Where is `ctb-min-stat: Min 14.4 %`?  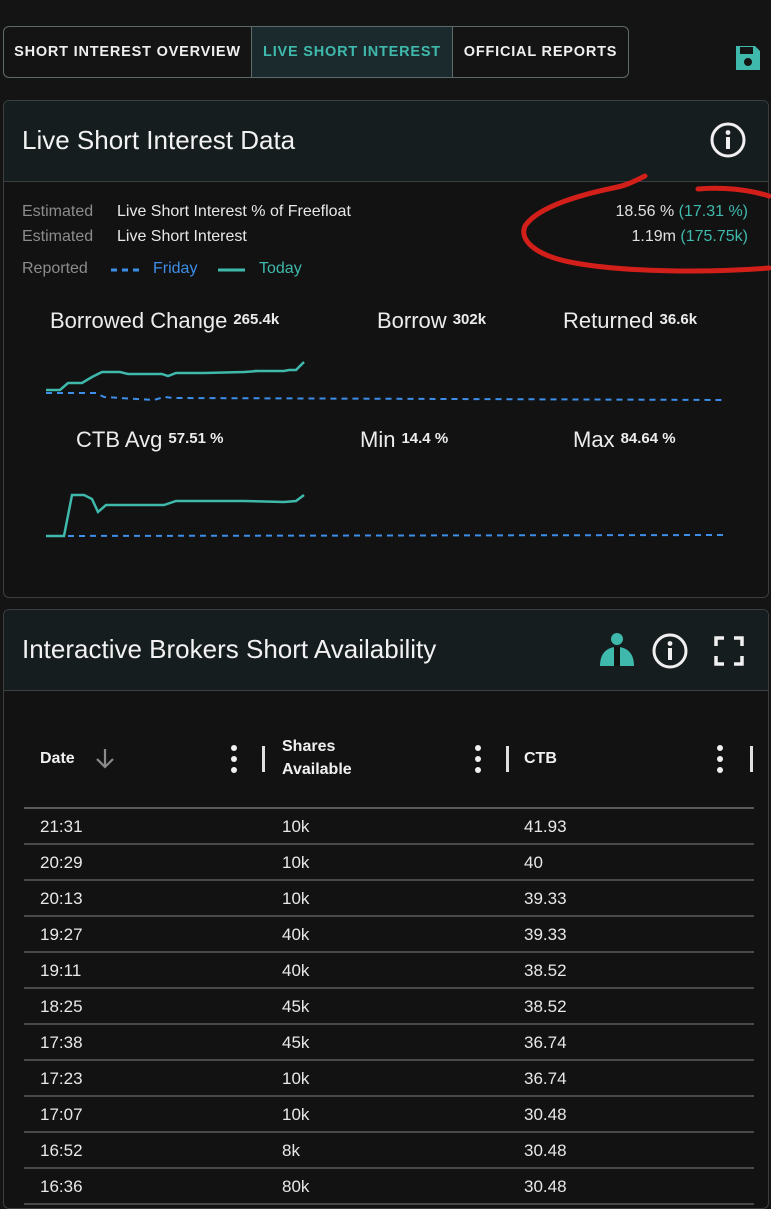 ctb-min-stat: Min 14.4 % is located at coordinates (404, 440).